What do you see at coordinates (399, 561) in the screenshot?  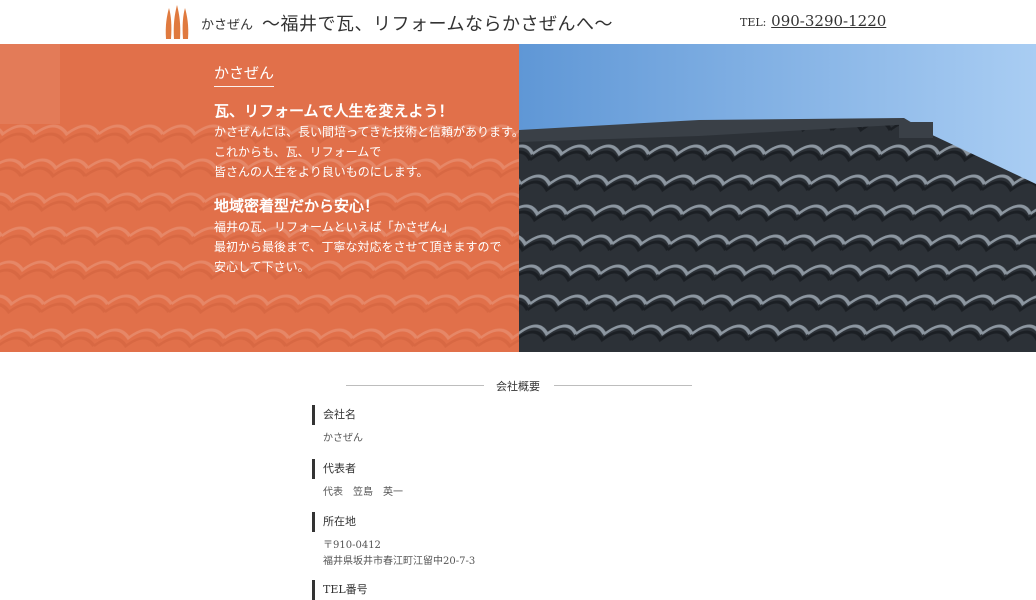 I see `info-value-line: 福井県坂井市春江町江留中20-7-3` at bounding box center [399, 561].